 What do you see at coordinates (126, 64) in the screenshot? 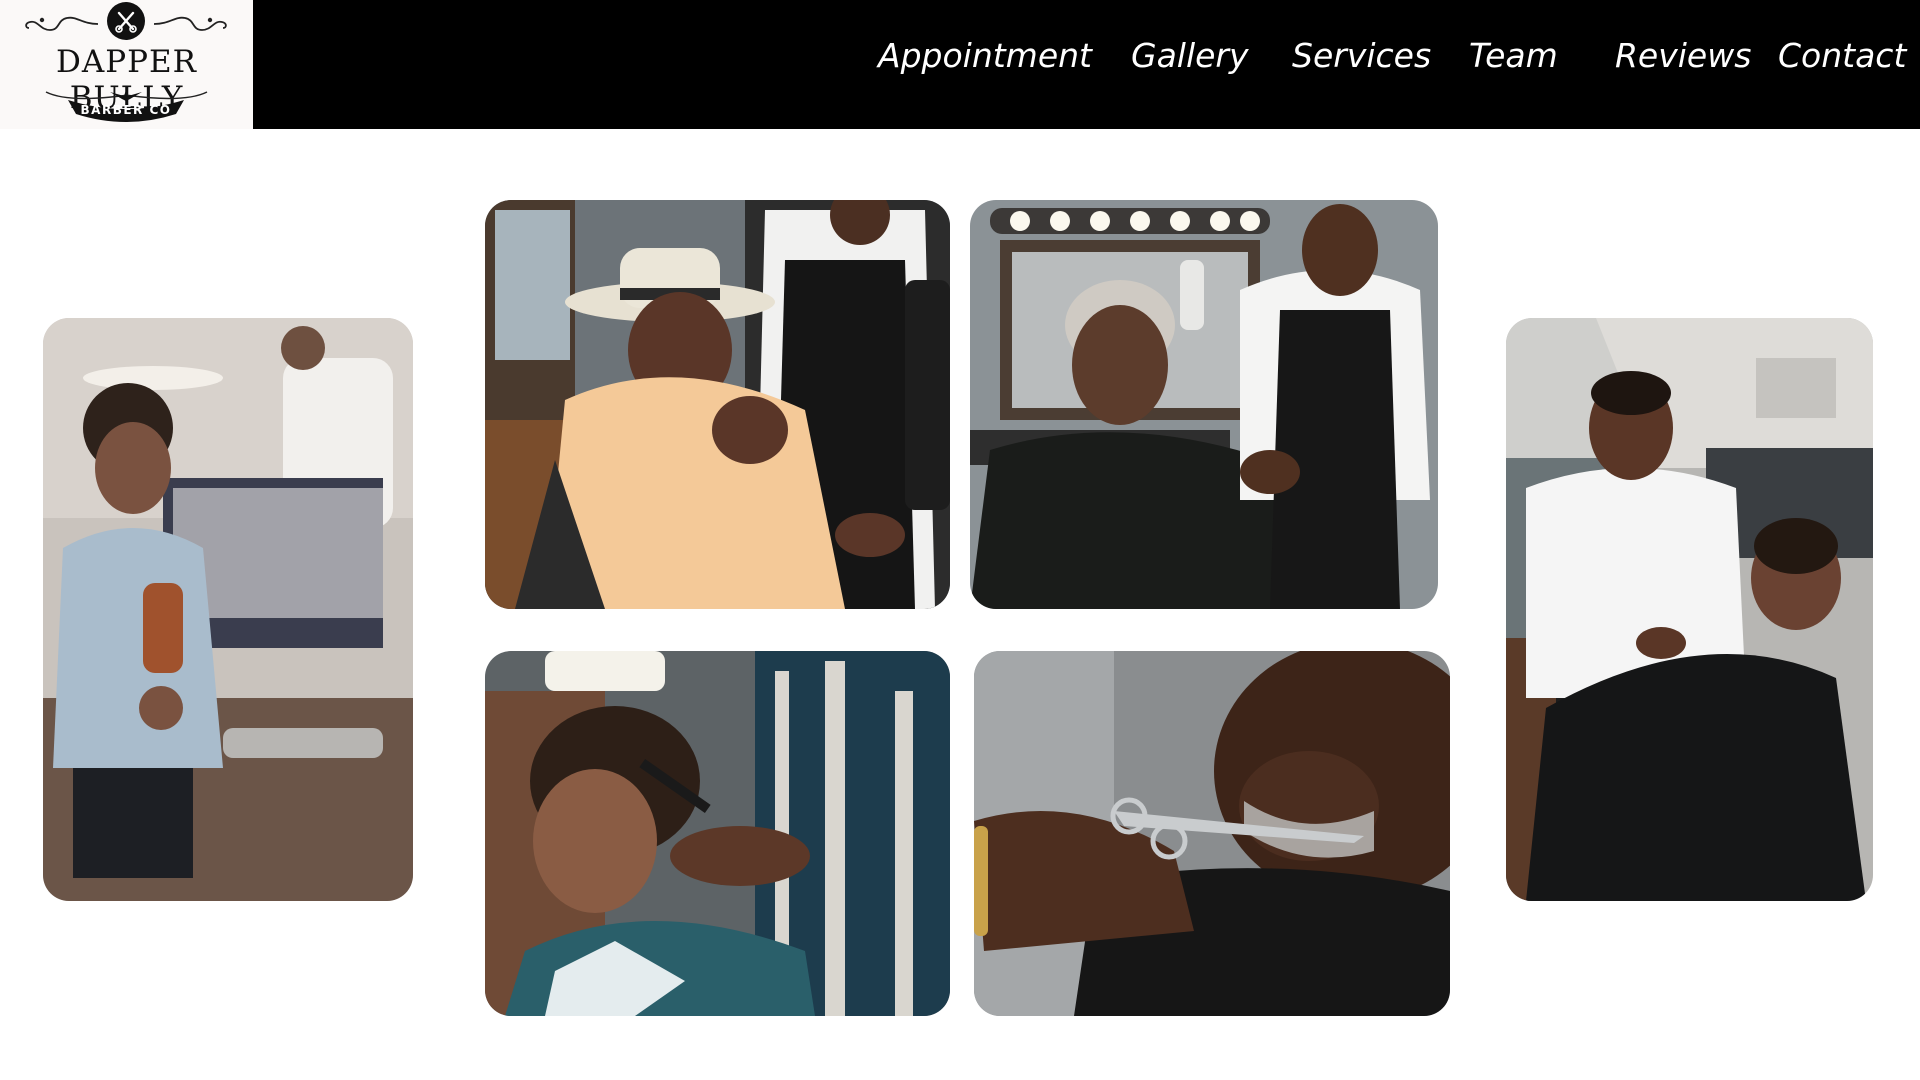
I see `brand-logo: DAPPER BULLY BARBER CO` at bounding box center [126, 64].